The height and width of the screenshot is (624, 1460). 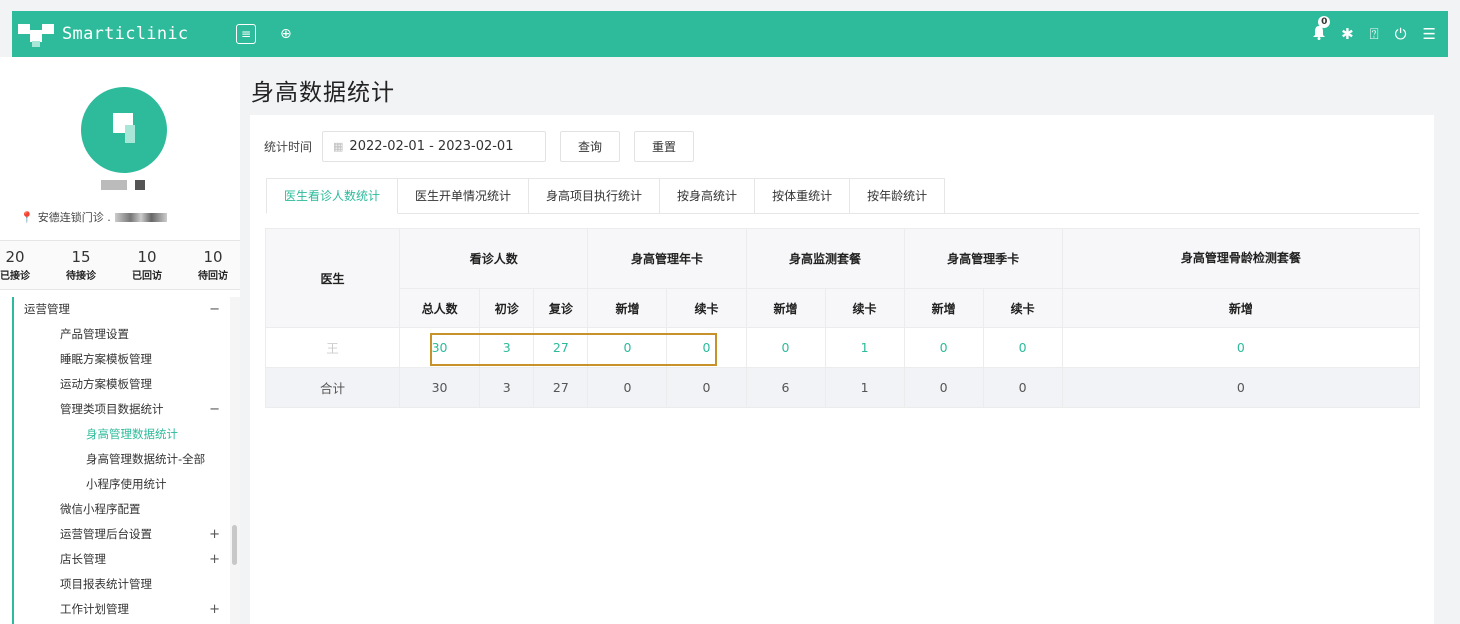 I want to click on stat-item: 20 已接诊, so click(x=15, y=265).